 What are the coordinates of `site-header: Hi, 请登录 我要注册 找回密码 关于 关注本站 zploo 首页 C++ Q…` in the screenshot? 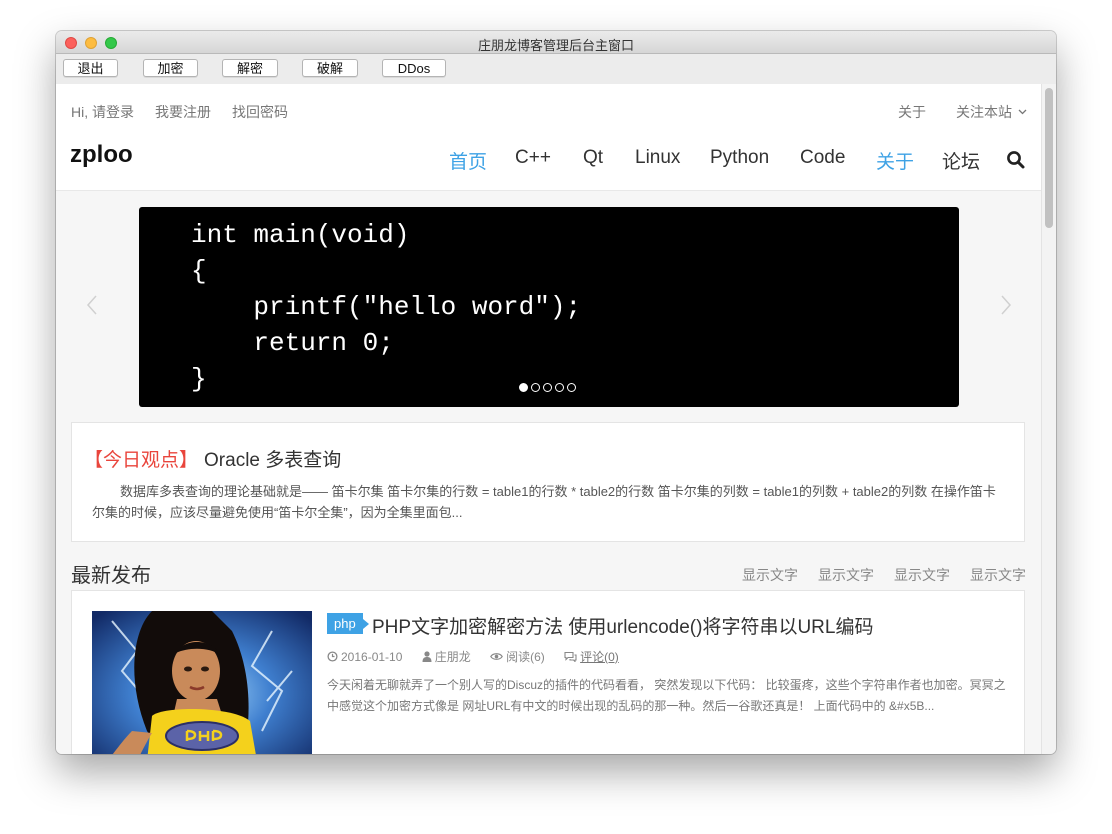 It's located at (548, 137).